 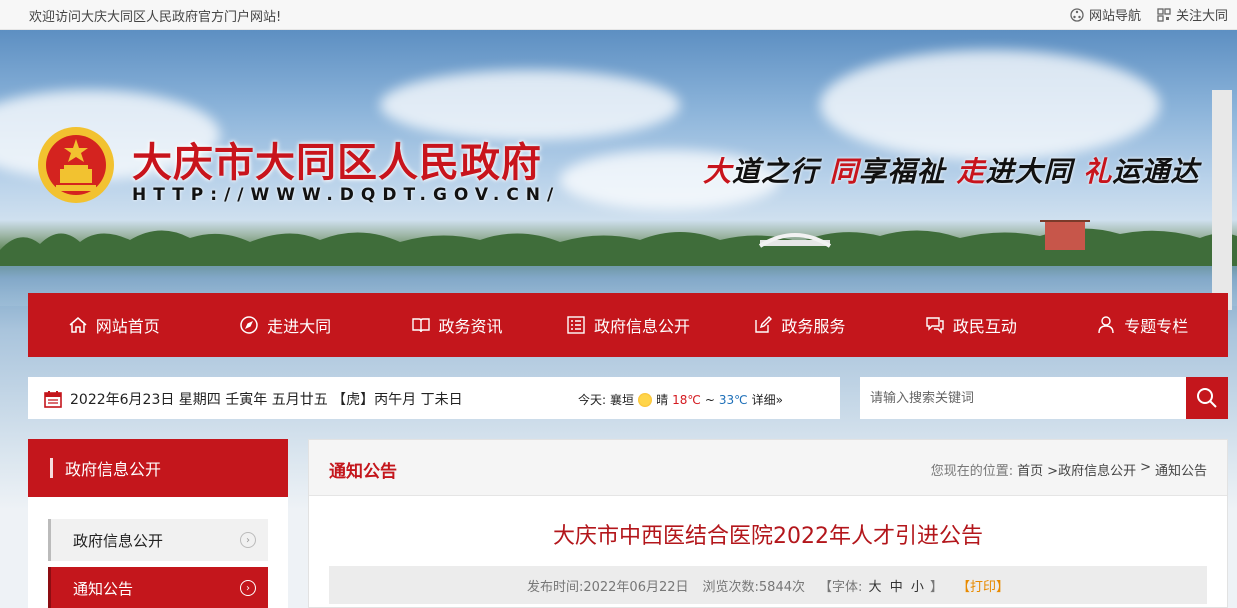 What do you see at coordinates (767, 399) in the screenshot?
I see `weather-detail-link: 详细»` at bounding box center [767, 399].